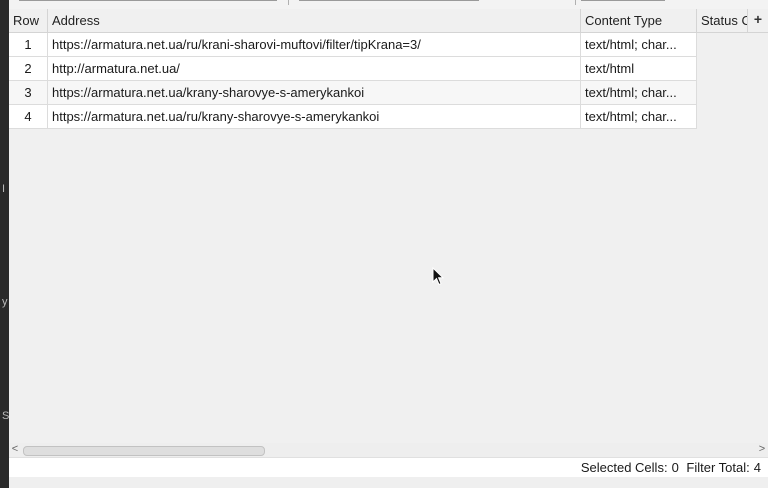 This screenshot has width=768, height=488. I want to click on content-type-cell: text/html, so click(639, 68).